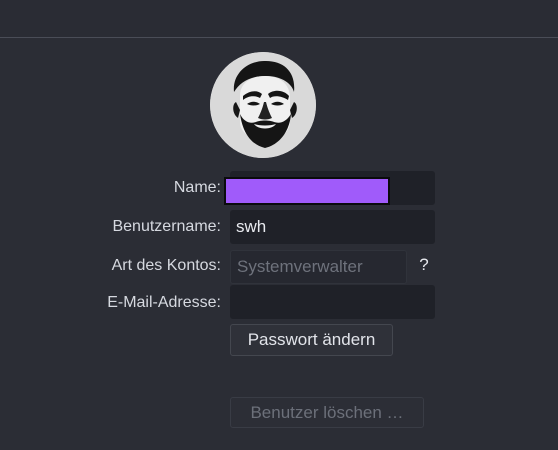 The width and height of the screenshot is (558, 450). I want to click on redaction-block, so click(307, 191).